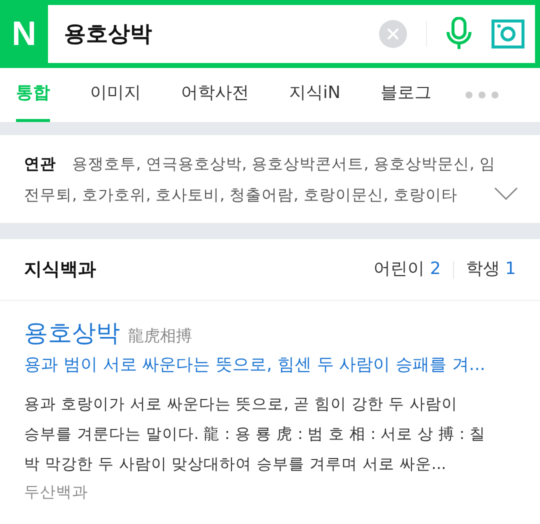 This screenshot has height=524, width=540. What do you see at coordinates (407, 269) in the screenshot?
I see `filter-link: 어린이 2` at bounding box center [407, 269].